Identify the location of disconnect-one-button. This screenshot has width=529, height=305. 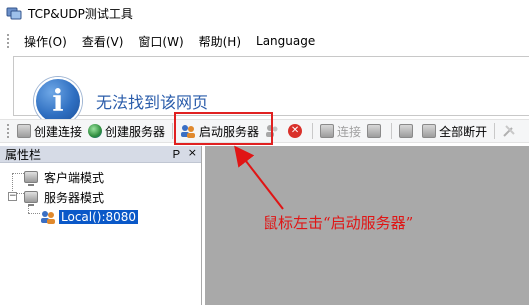
(407, 131).